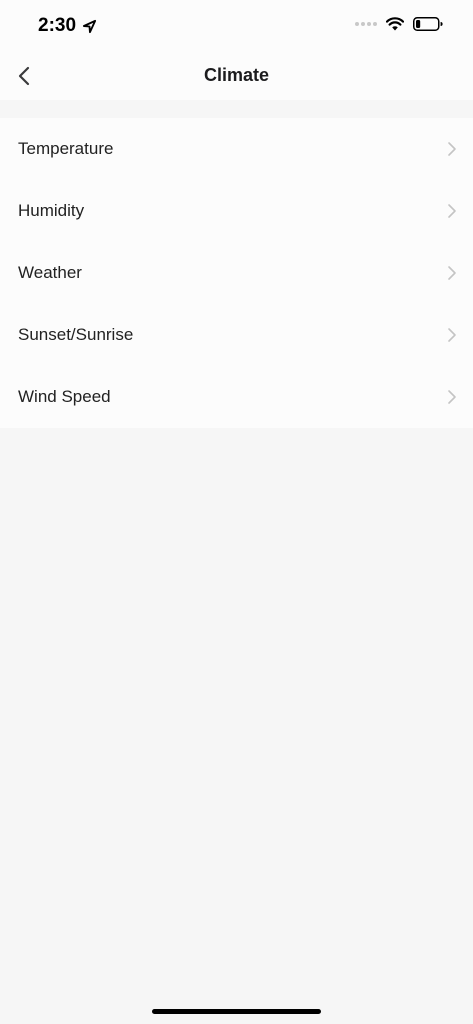 The height and width of the screenshot is (1024, 473). I want to click on cellular-signal-icon, so click(366, 24).